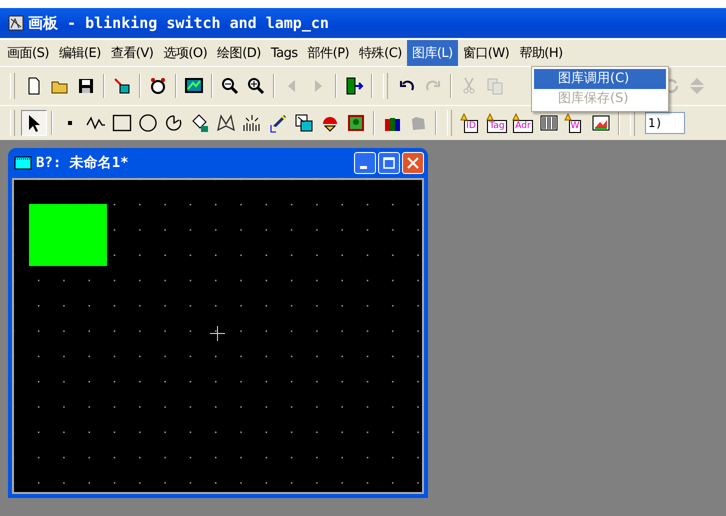 The height and width of the screenshot is (516, 726). I want to click on maximize-button, so click(389, 163).